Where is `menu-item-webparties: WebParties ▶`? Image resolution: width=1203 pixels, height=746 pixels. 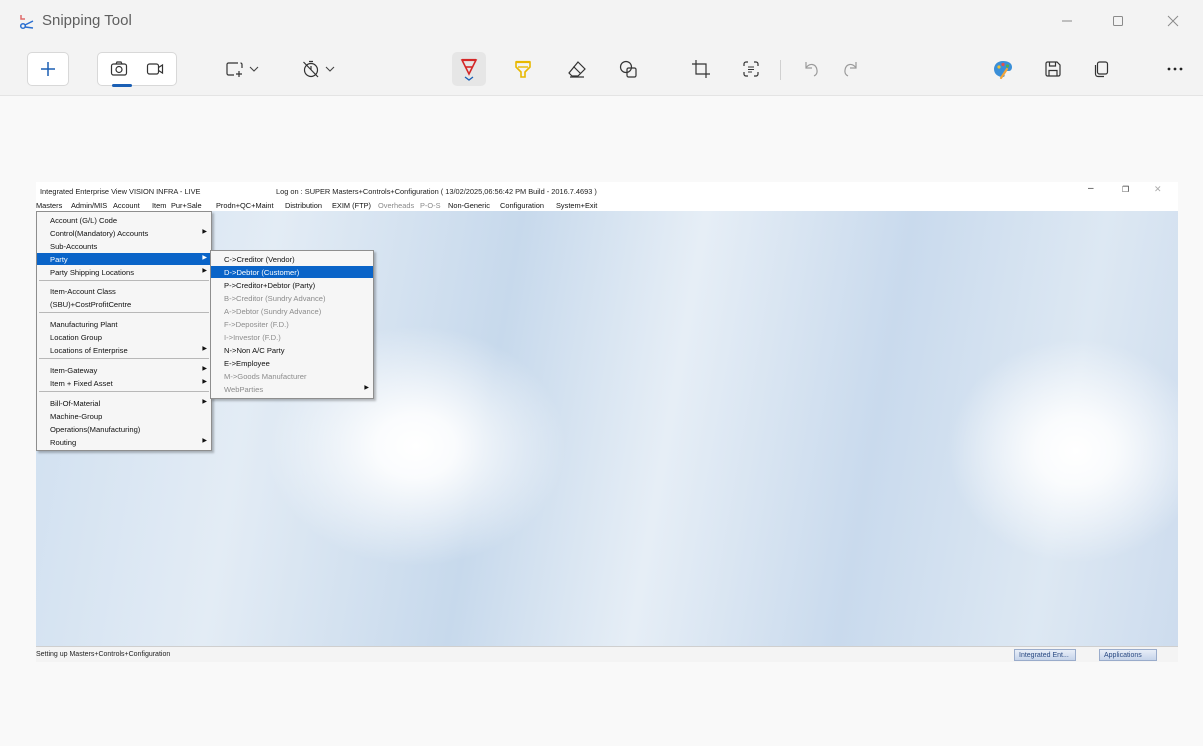 menu-item-webparties: WebParties ▶ is located at coordinates (292, 389).